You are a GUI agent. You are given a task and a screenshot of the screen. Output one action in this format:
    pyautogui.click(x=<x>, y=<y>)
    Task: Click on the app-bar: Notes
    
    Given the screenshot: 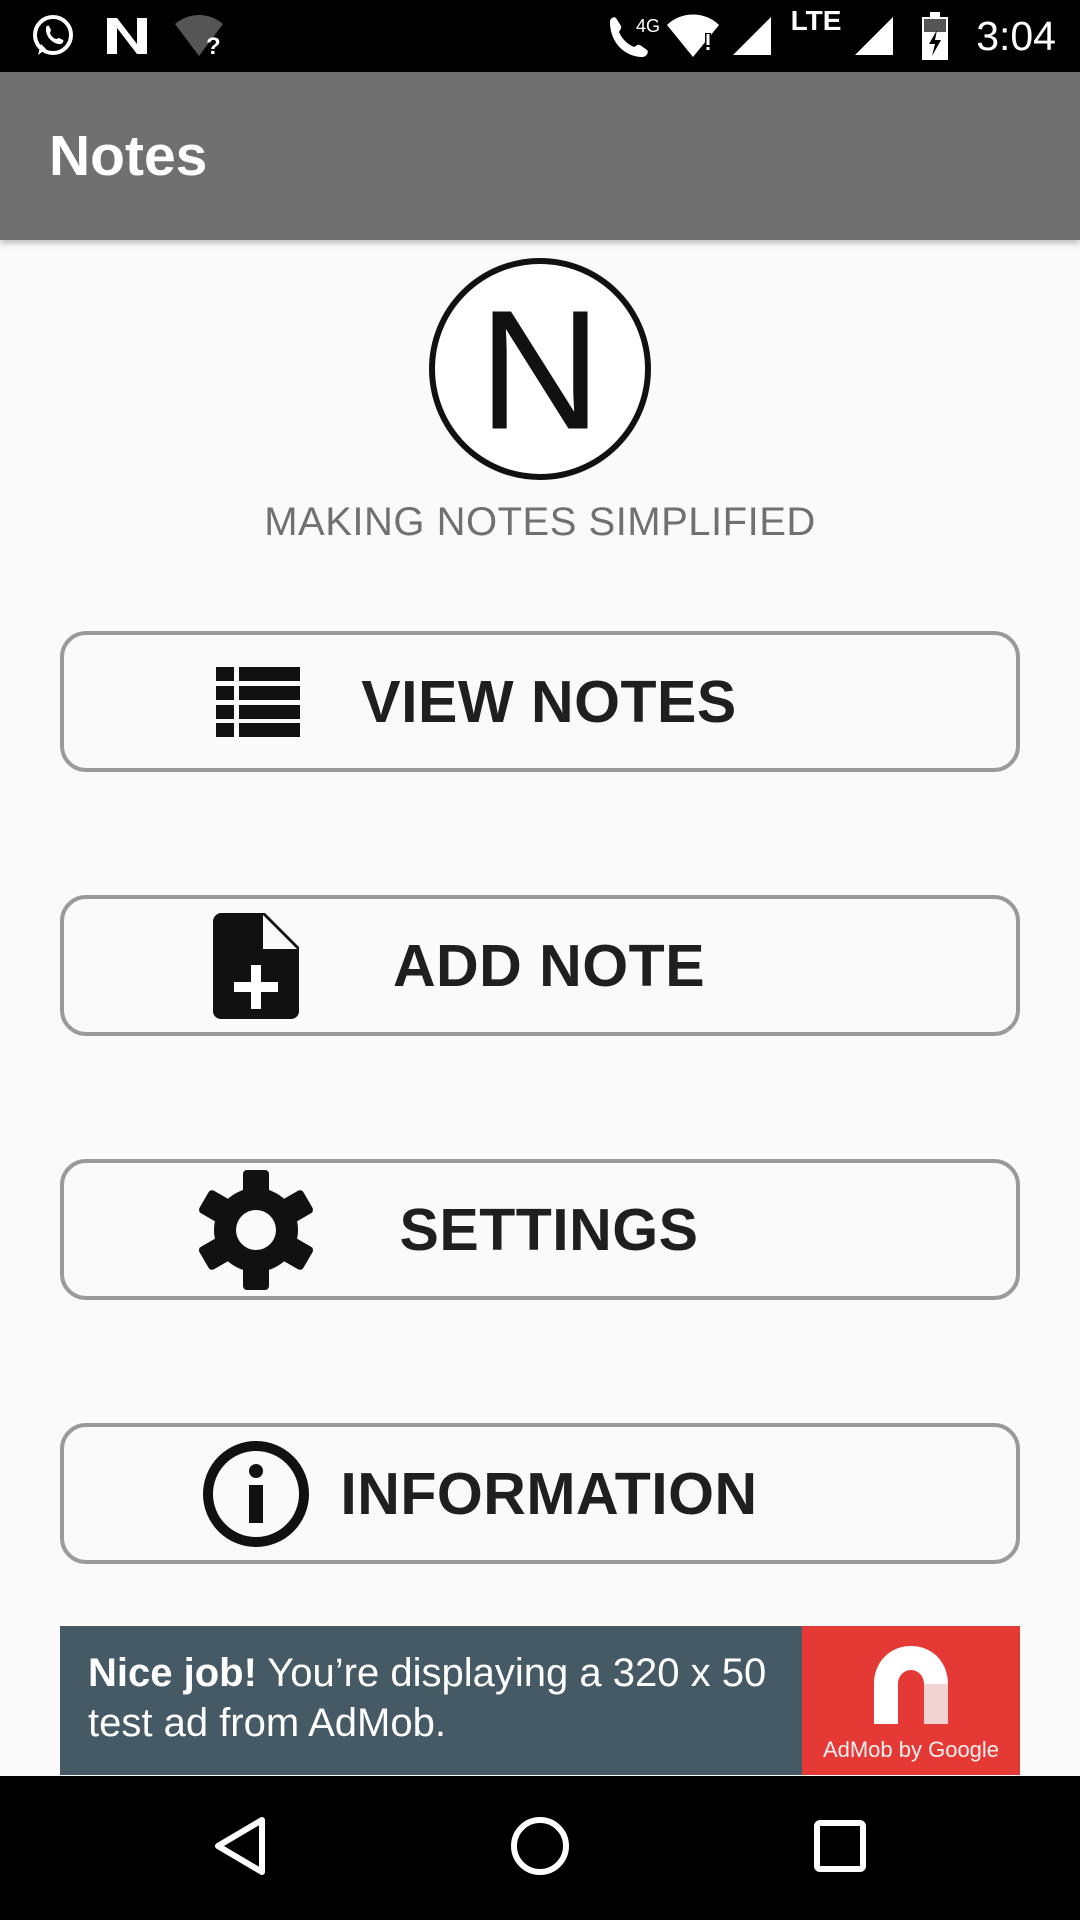 What is the action you would take?
    pyautogui.click(x=540, y=156)
    